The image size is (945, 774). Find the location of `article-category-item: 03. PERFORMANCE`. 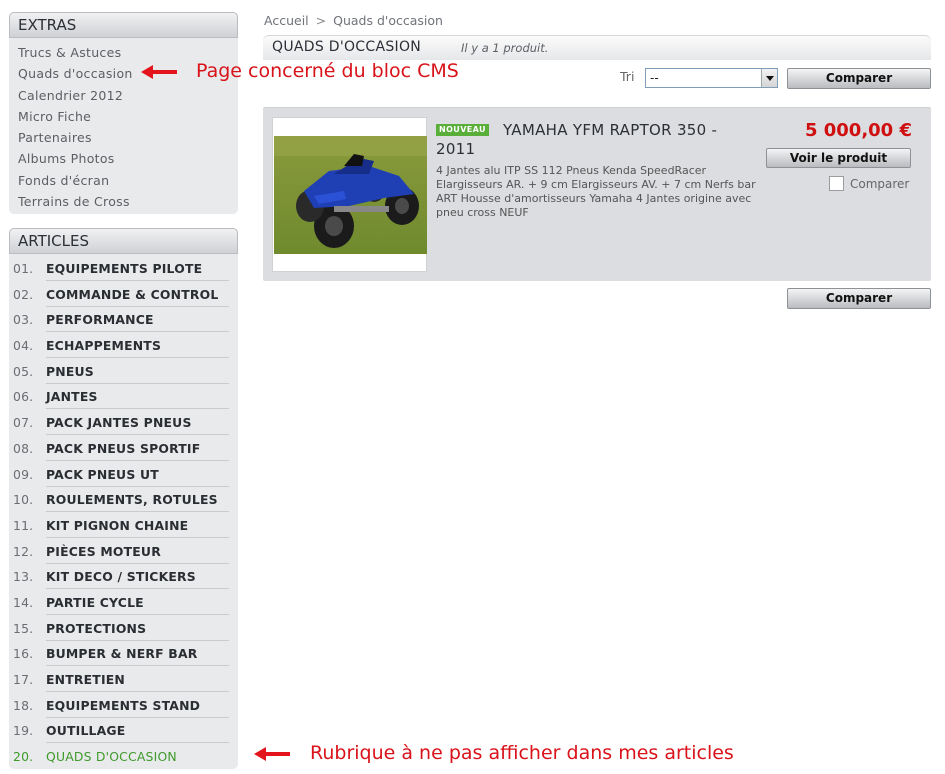

article-category-item: 03. PERFORMANCE is located at coordinates (121, 320).